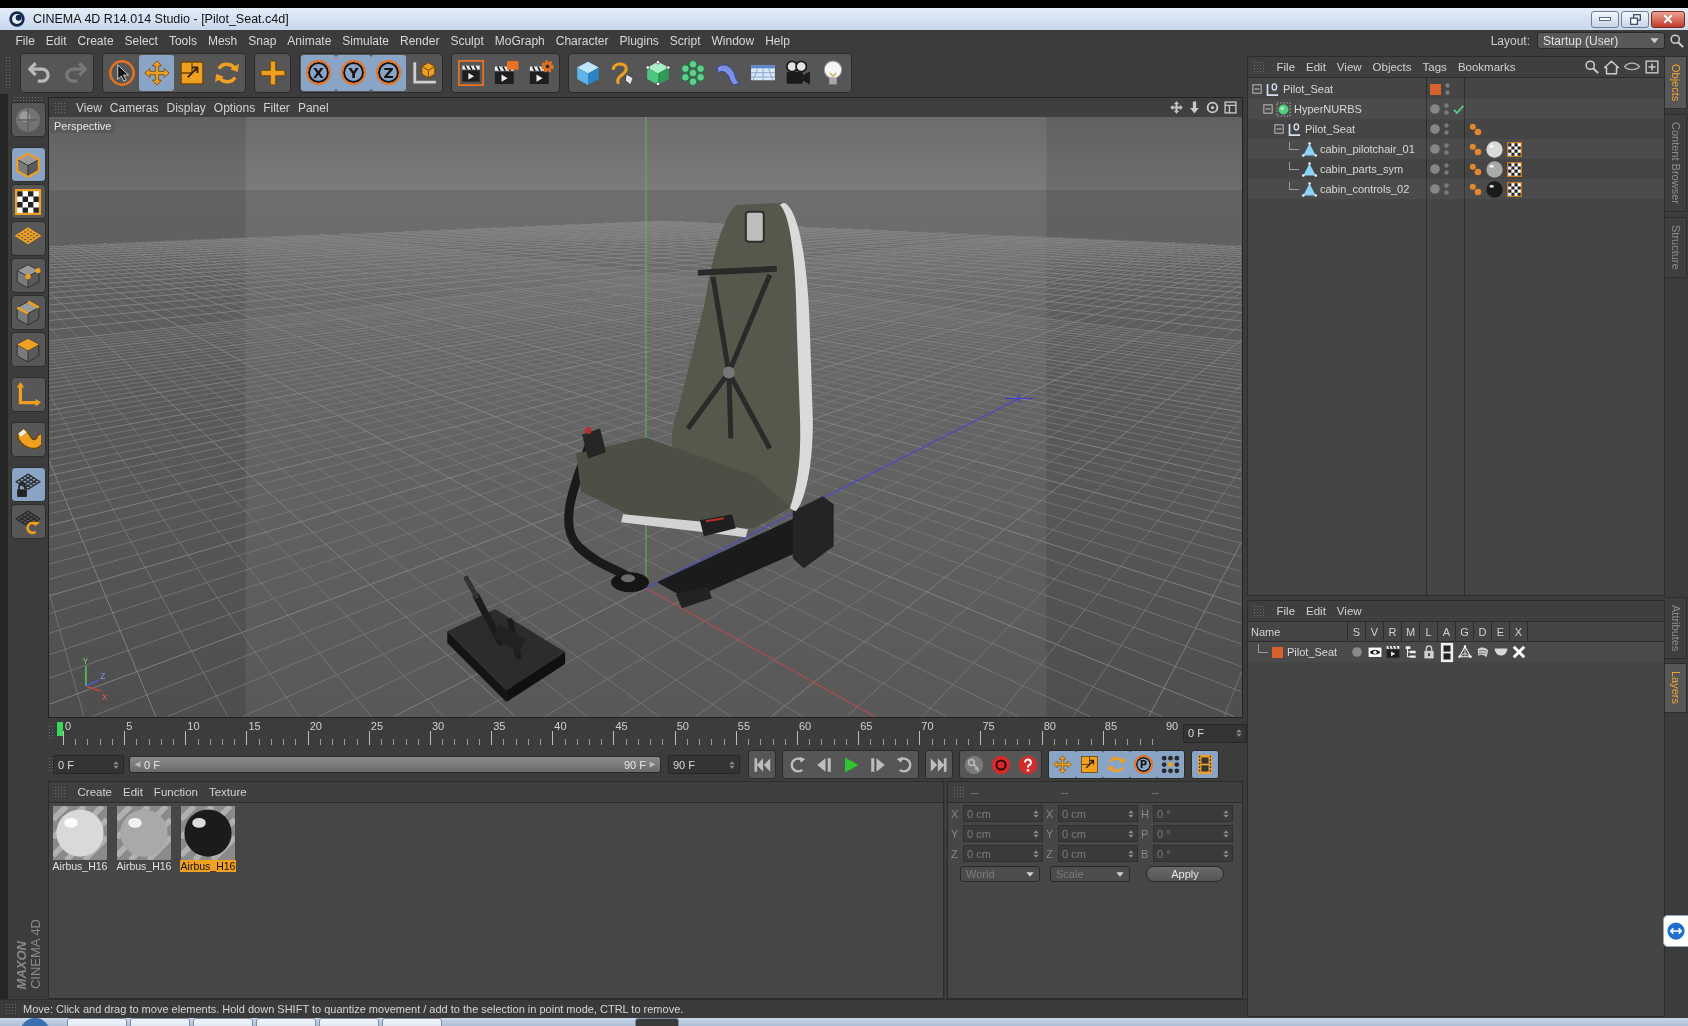  I want to click on object-row: cabin_controls_02, so click(1456, 189).